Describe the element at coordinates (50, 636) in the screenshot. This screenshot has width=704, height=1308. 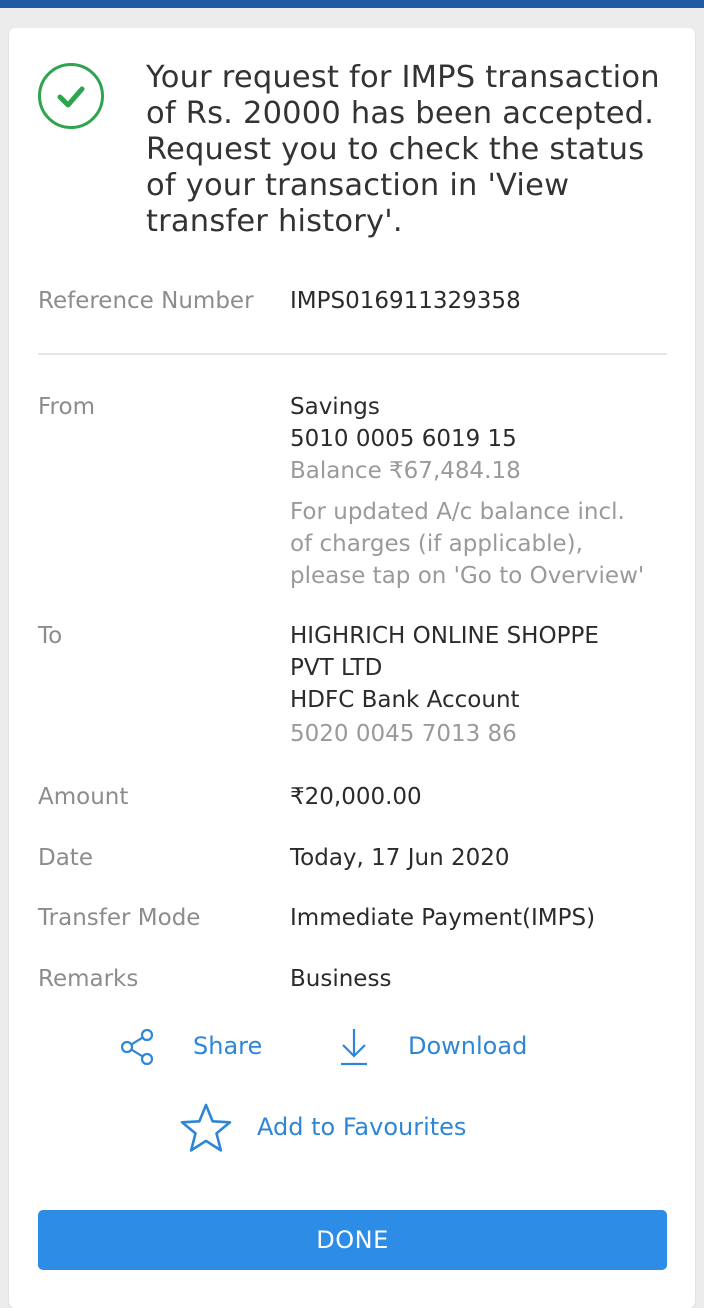
I see `to-label: To` at that location.